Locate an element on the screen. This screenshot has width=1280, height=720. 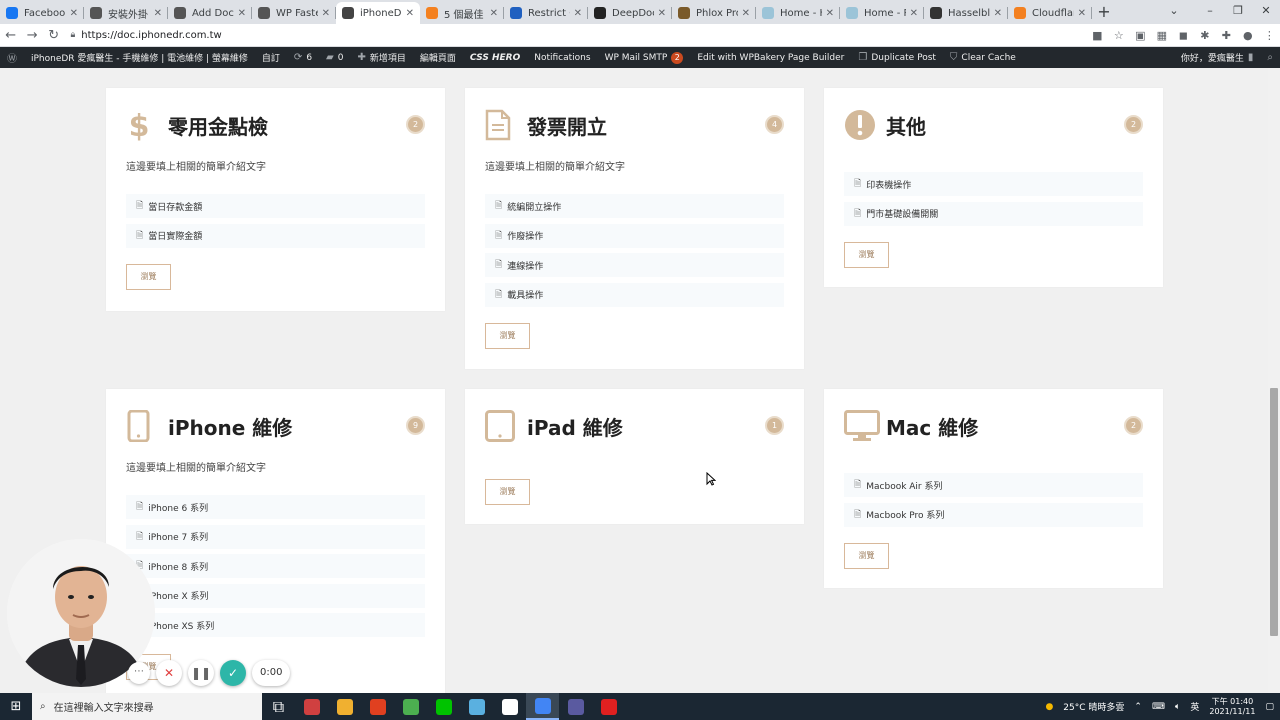
card-title: 發票開立 is located at coordinates (567, 125).